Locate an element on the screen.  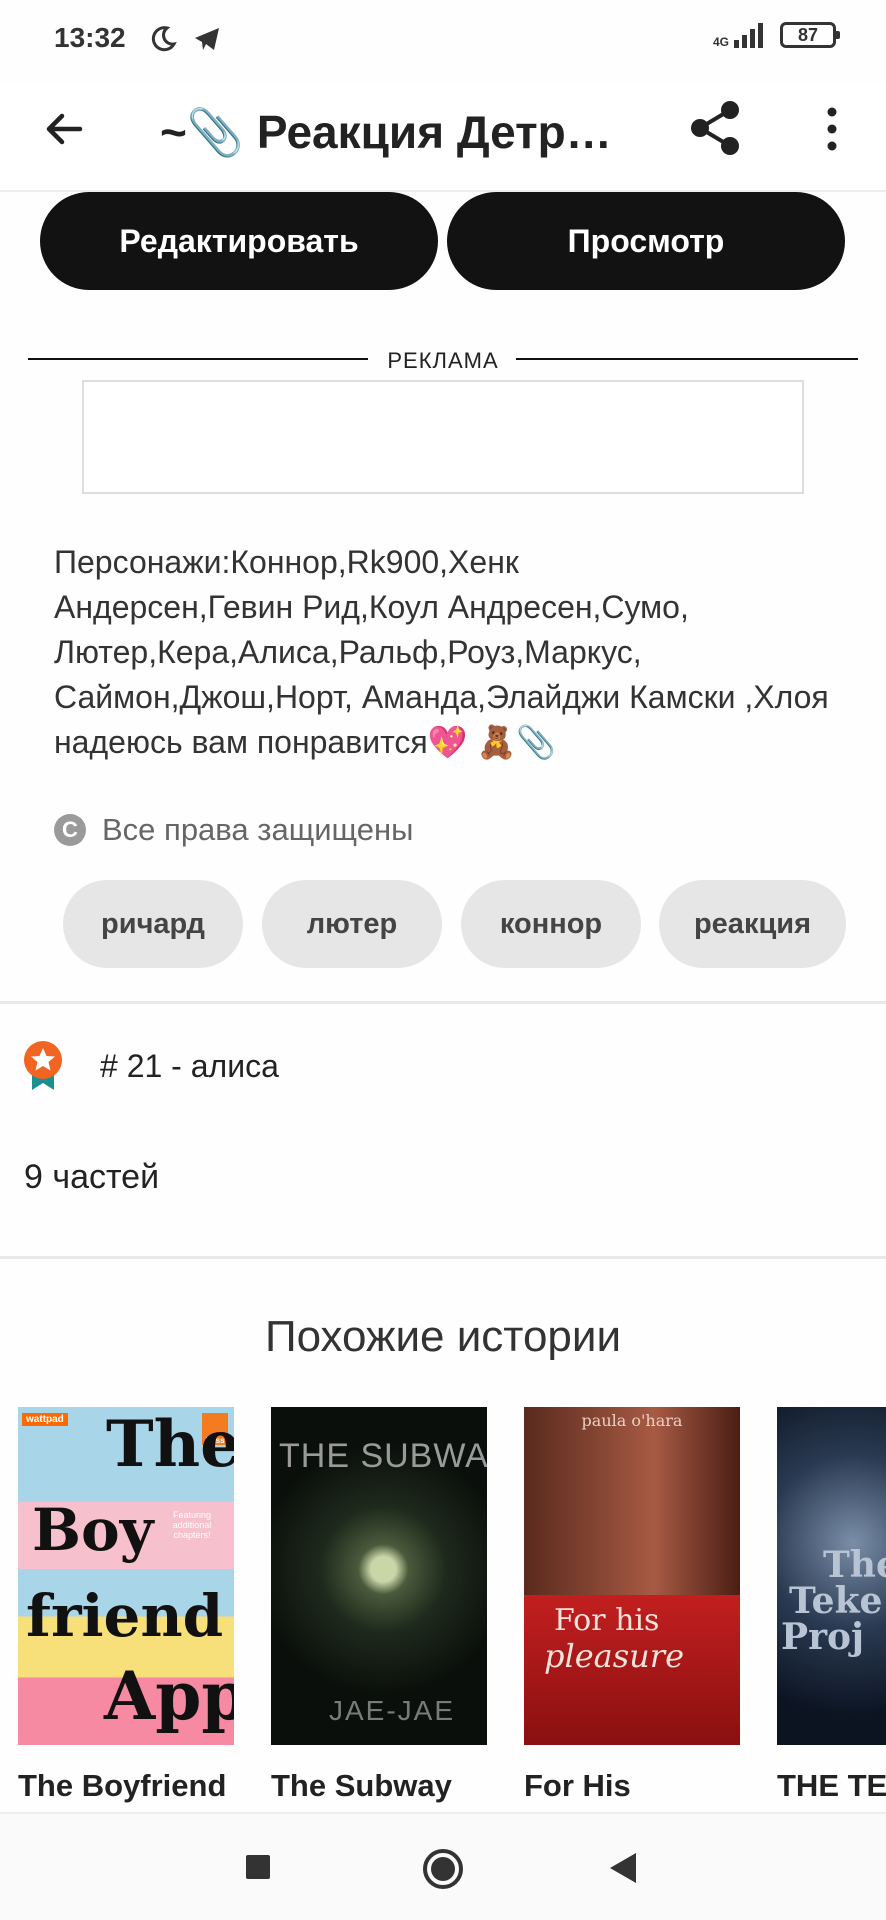
copyright-text: Все права защищены is located at coordinates (258, 829).